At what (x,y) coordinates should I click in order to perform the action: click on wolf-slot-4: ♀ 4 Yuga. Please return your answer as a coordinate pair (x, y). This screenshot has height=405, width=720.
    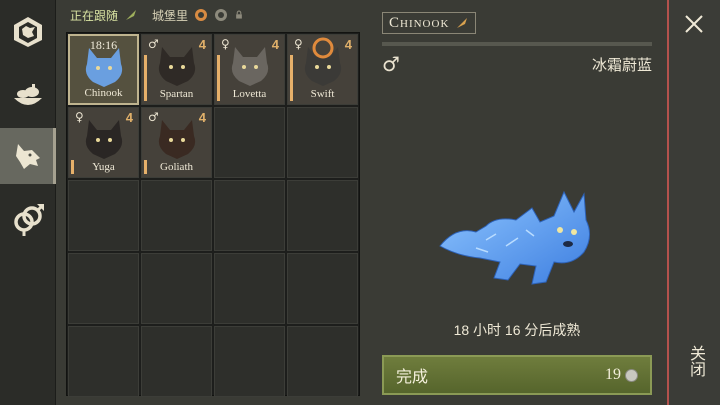
    Looking at the image, I should click on (103, 142).